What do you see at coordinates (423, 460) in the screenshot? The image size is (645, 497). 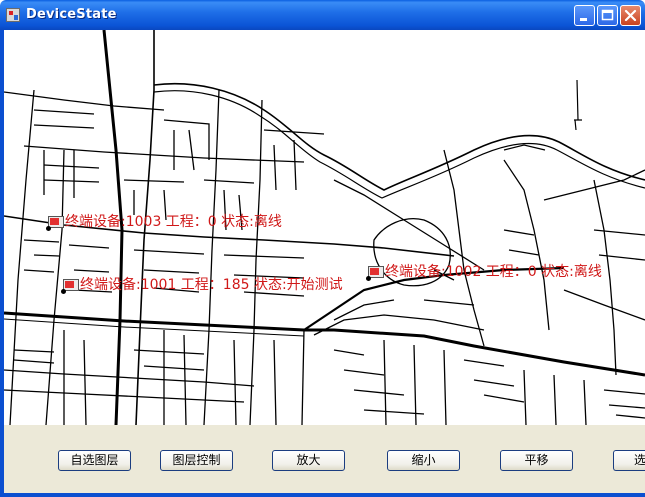 I see `zoom-out-button: 缩小` at bounding box center [423, 460].